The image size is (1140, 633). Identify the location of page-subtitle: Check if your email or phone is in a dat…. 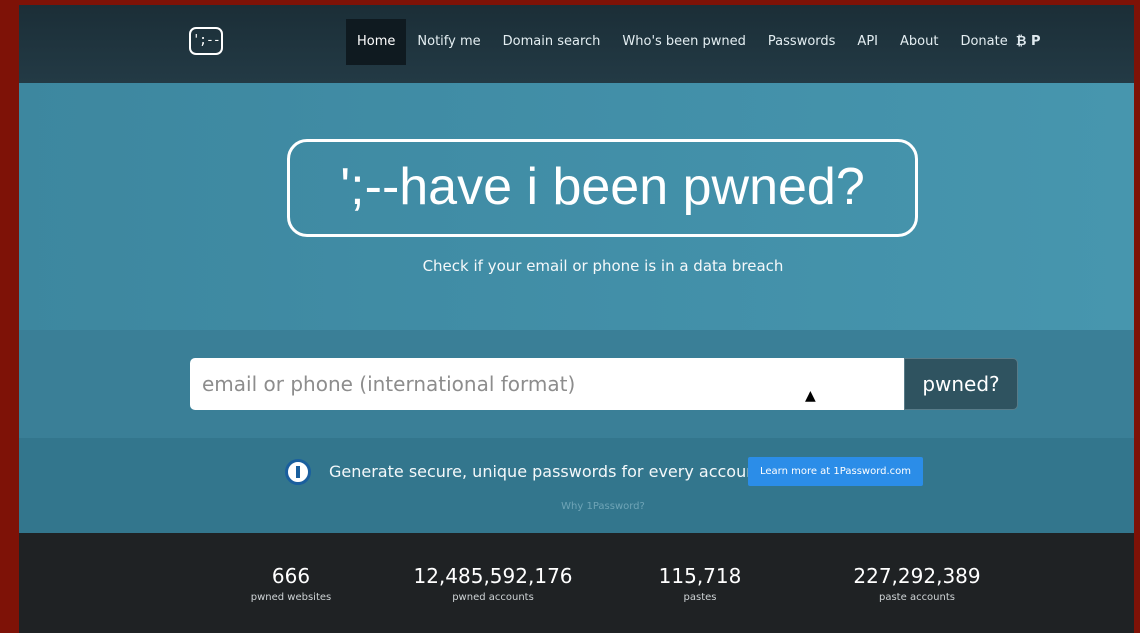
(603, 266).